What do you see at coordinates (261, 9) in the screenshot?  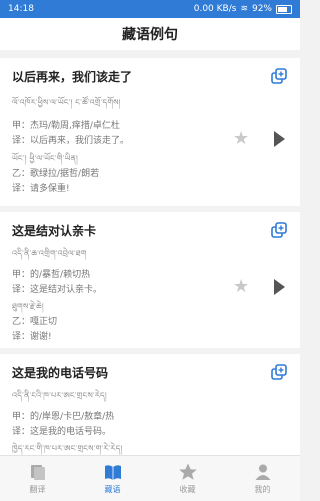 I see `battery-percent: 92%` at bounding box center [261, 9].